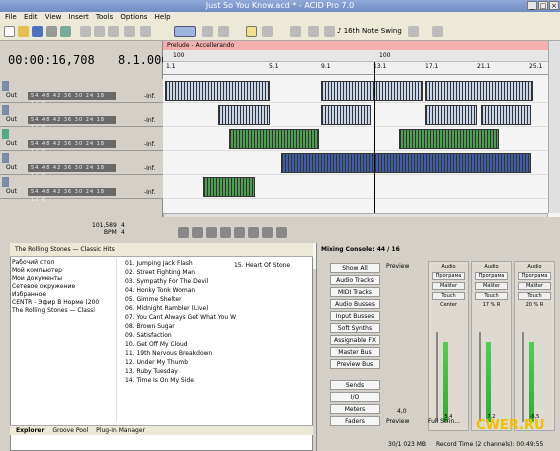  Describe the element at coordinates (129, 31) in the screenshot. I see `undo-icon` at that location.